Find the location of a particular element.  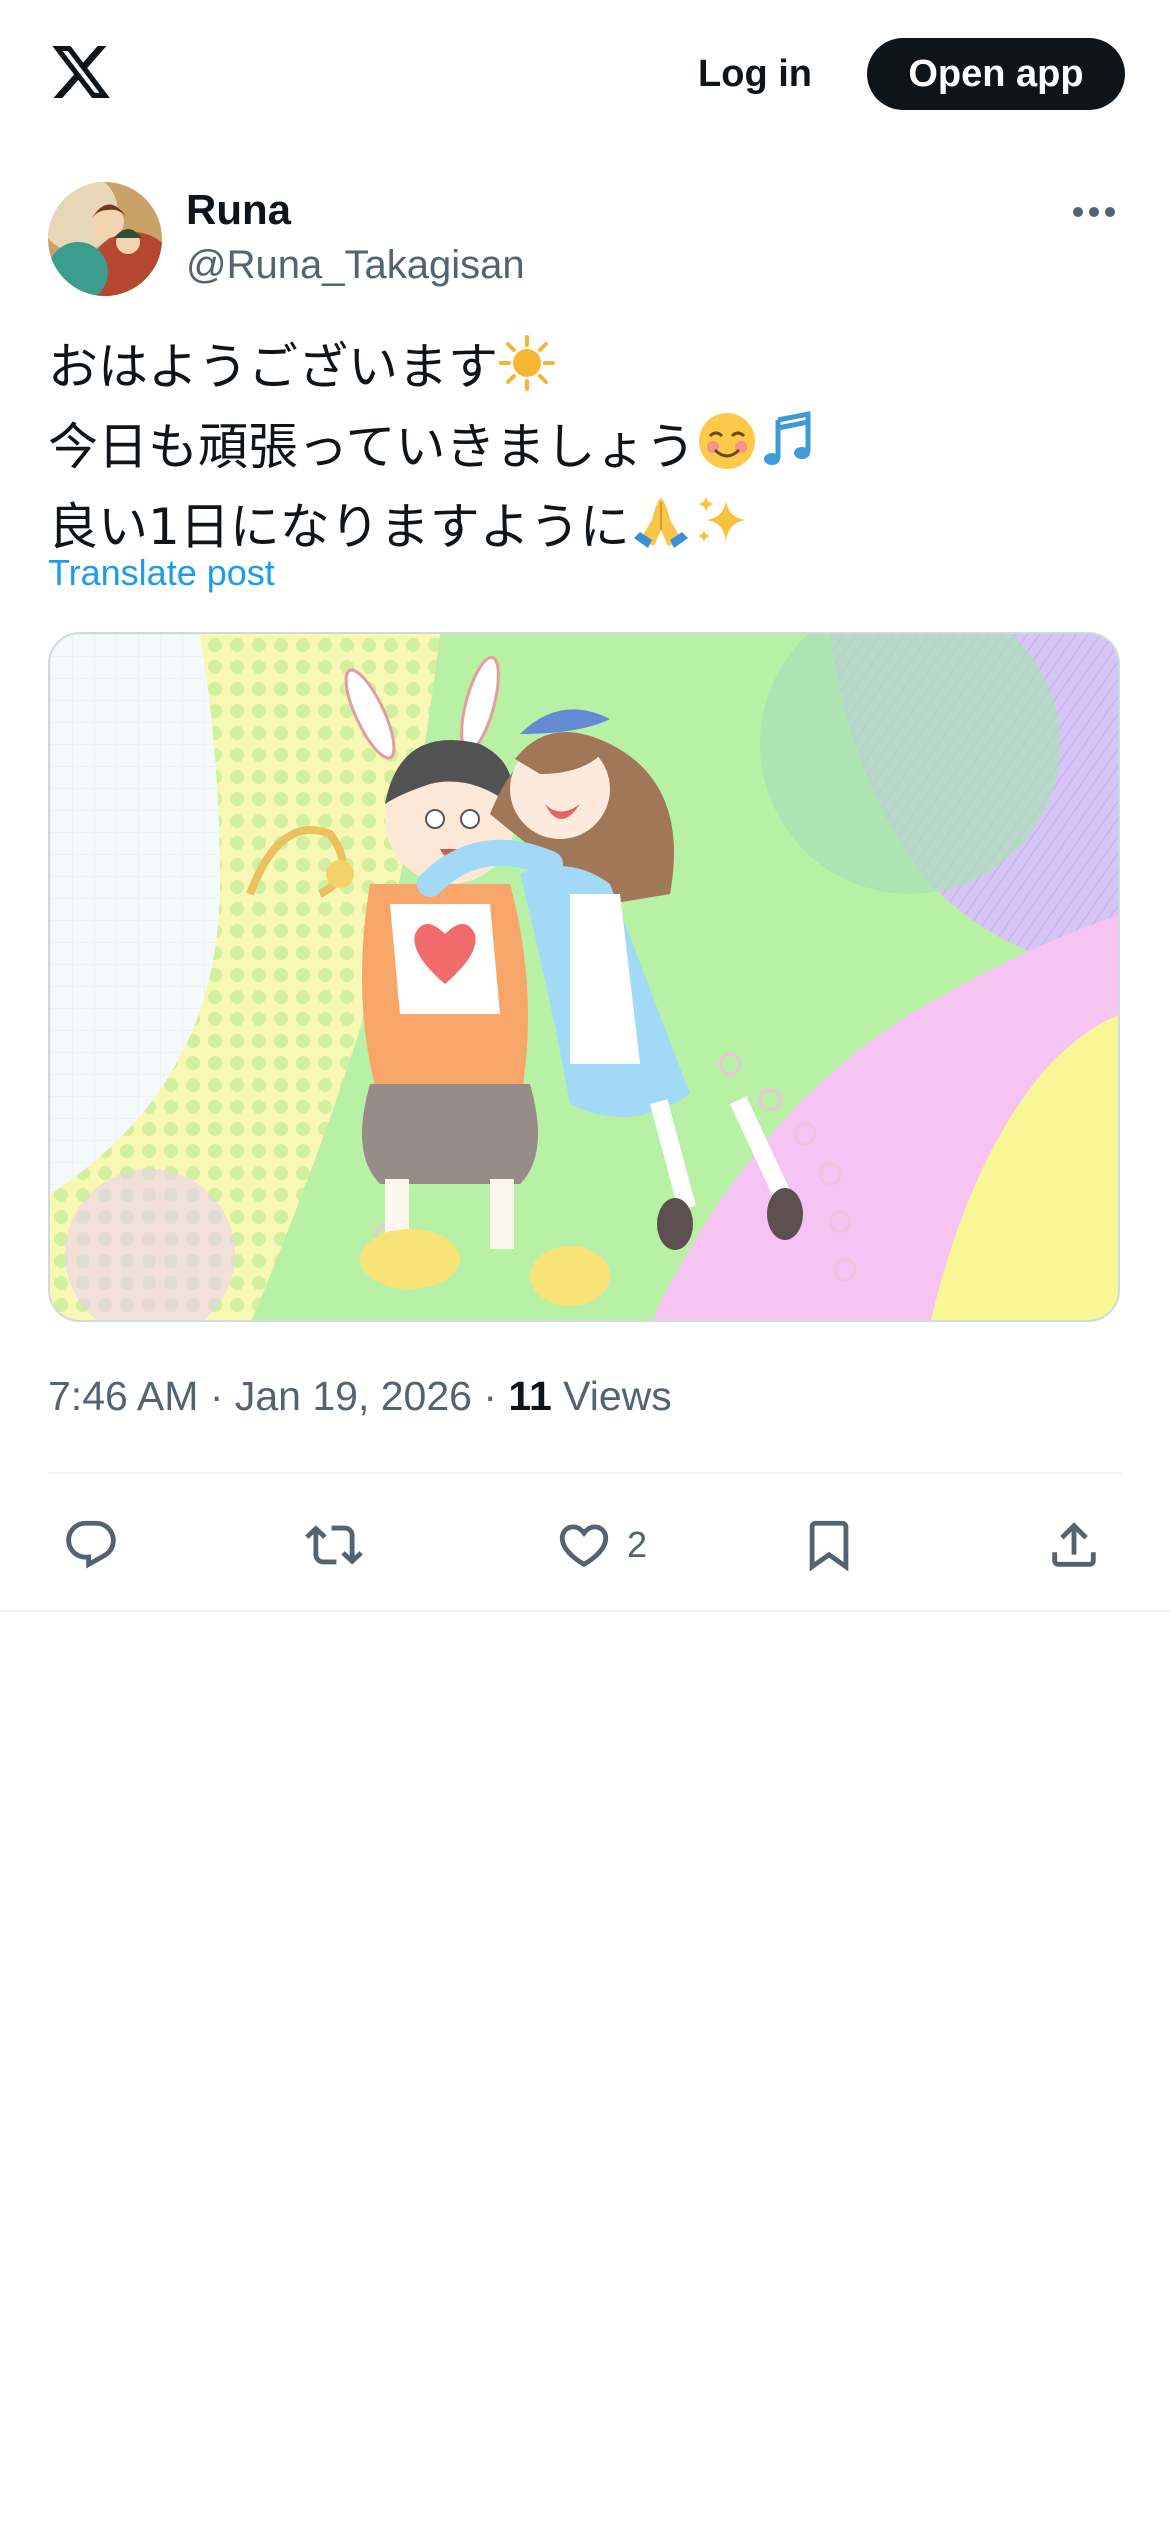

bookmark-button is located at coordinates (829, 1545).